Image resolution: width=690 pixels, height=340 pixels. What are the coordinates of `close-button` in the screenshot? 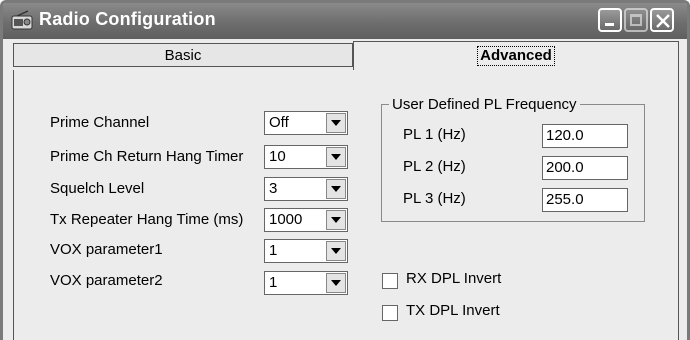 It's located at (662, 20).